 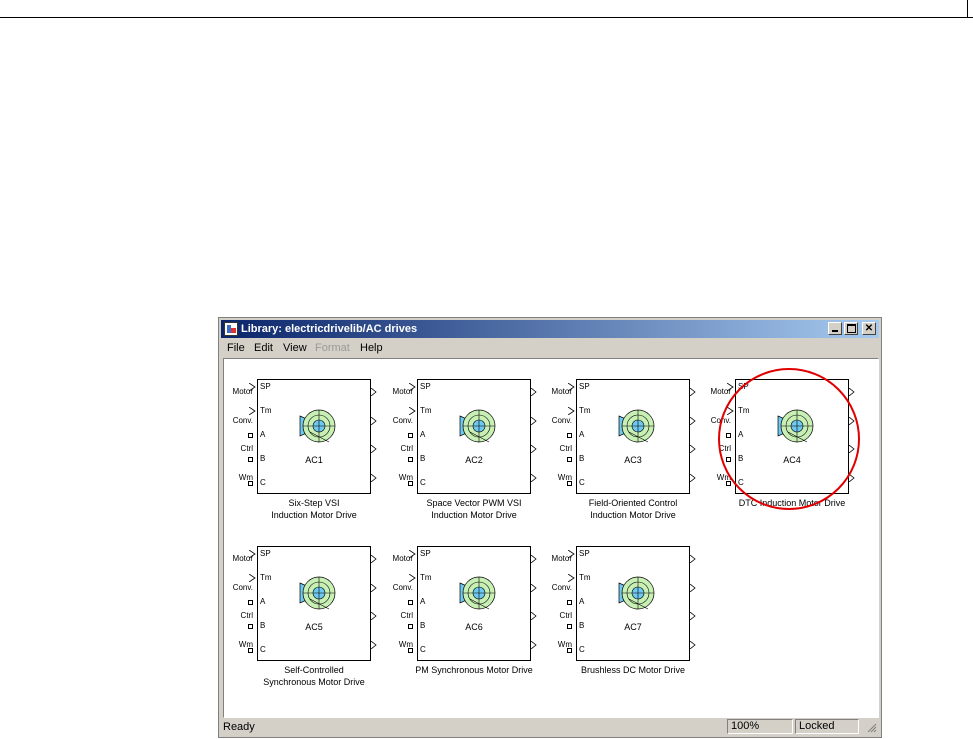 I want to click on maximize-button, so click(x=851, y=328).